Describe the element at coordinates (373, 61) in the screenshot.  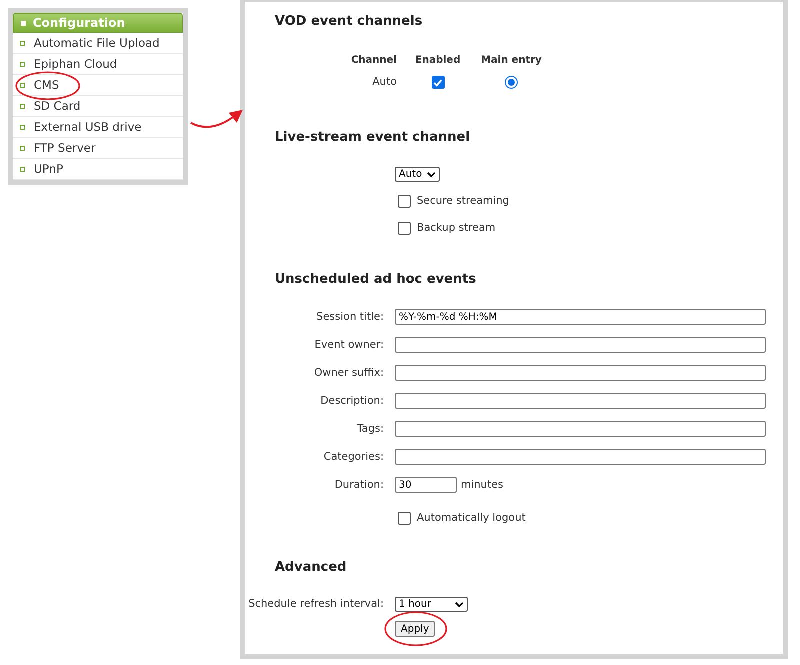
I see `column-header: Channel` at that location.